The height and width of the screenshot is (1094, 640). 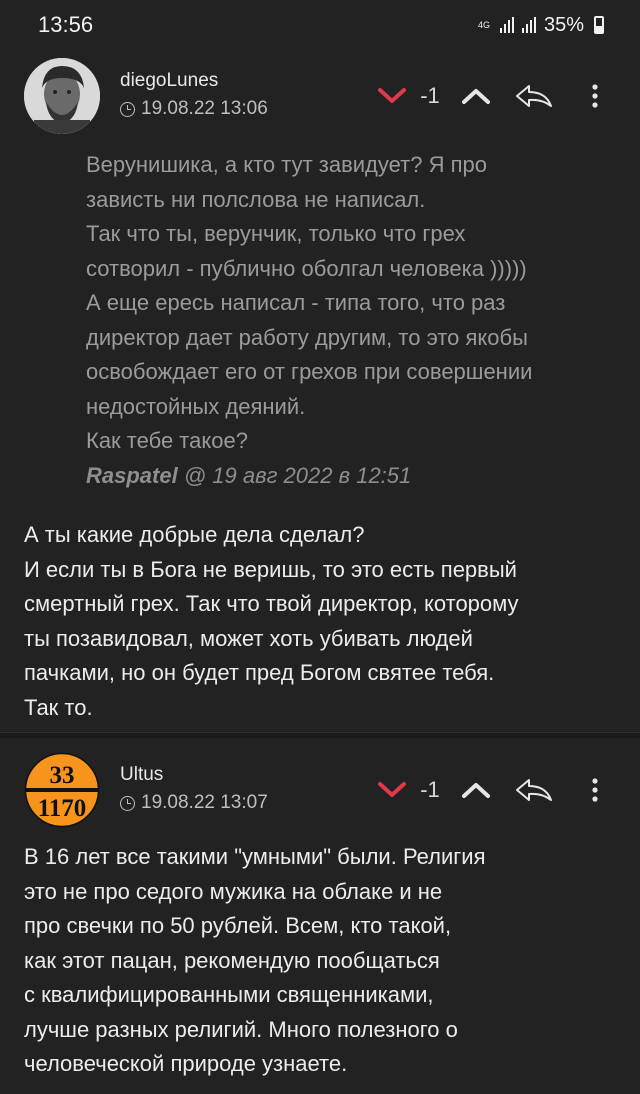 I want to click on text-line: ты позавидовал, может хоть убивать людей, so click(x=248, y=638).